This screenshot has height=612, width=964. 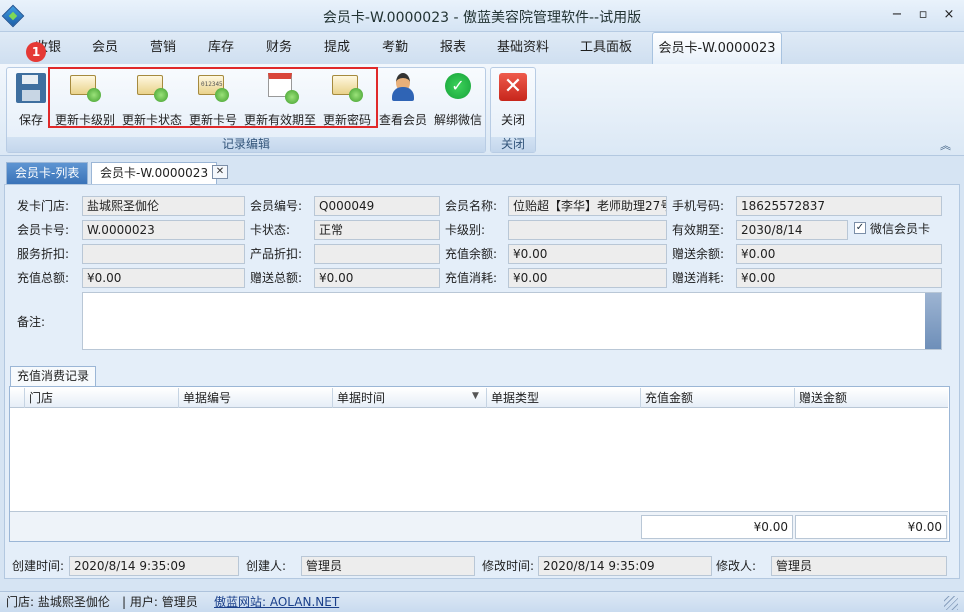 I want to click on card-status-label: 卡状态:, so click(x=270, y=230).